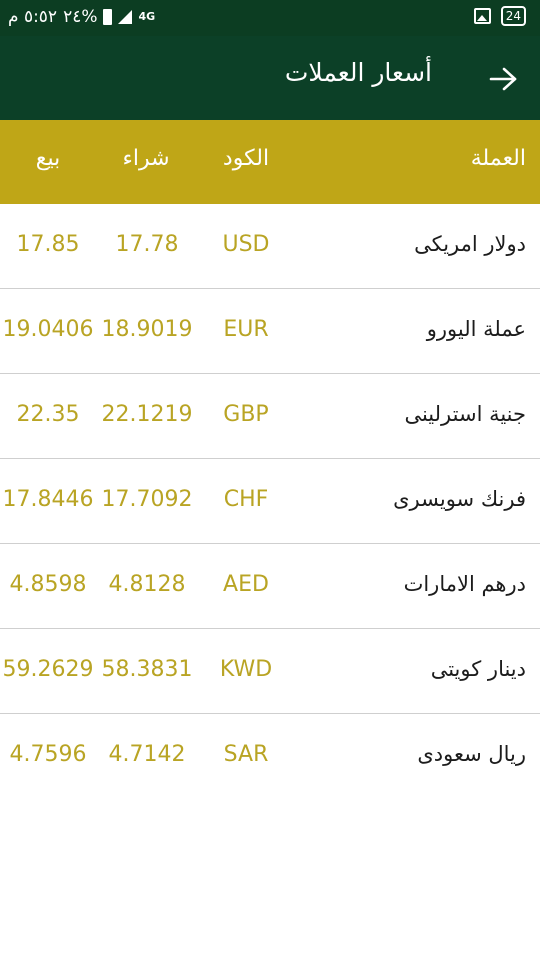 This screenshot has height=960, width=540. Describe the element at coordinates (470, 244) in the screenshot. I see `currency-name: دولار امريكى` at that location.